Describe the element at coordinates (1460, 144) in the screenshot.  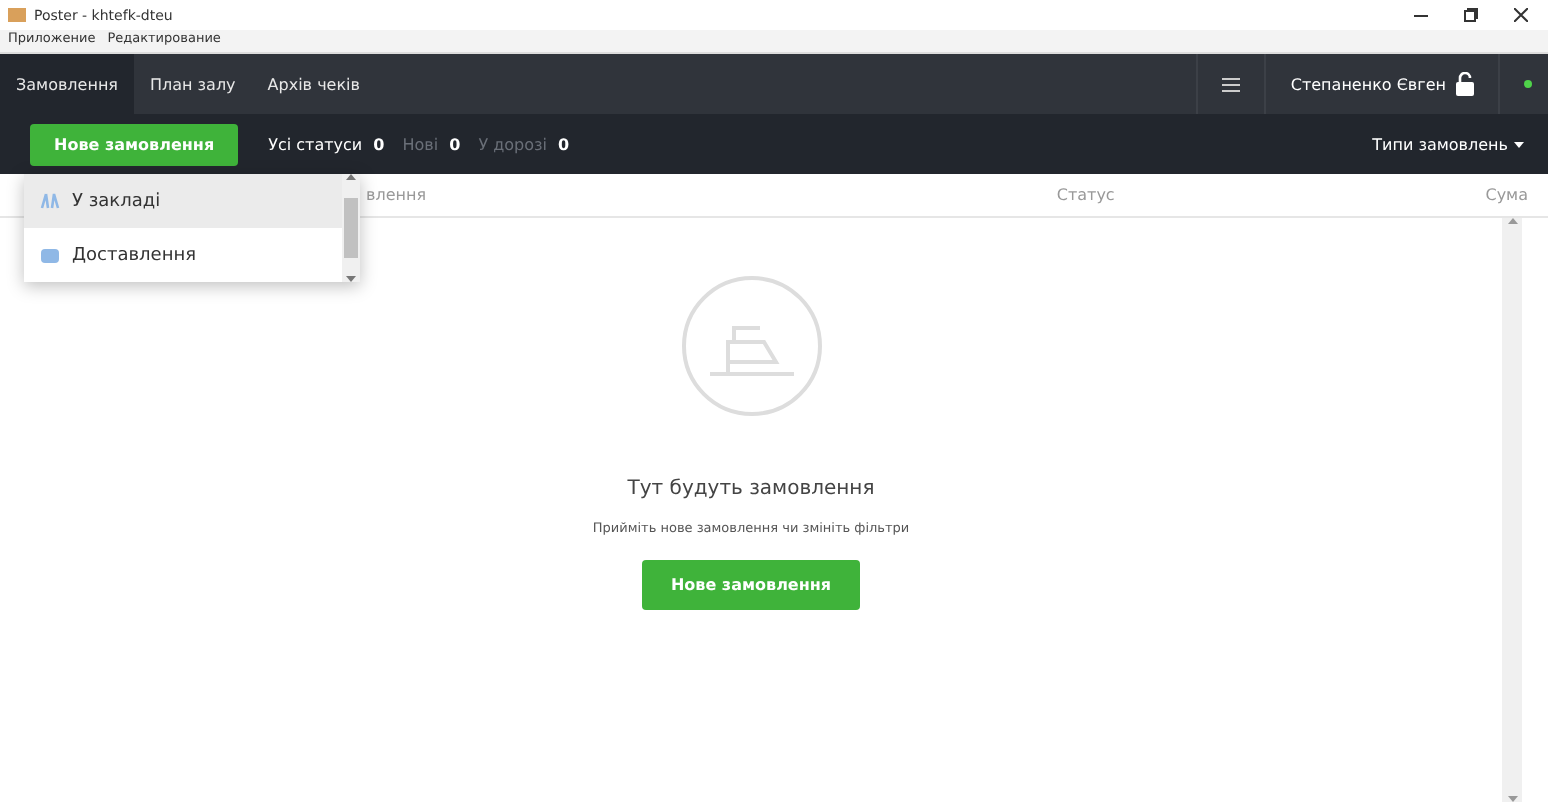
I see `order-types-dropdown: Типи замовлень` at that location.